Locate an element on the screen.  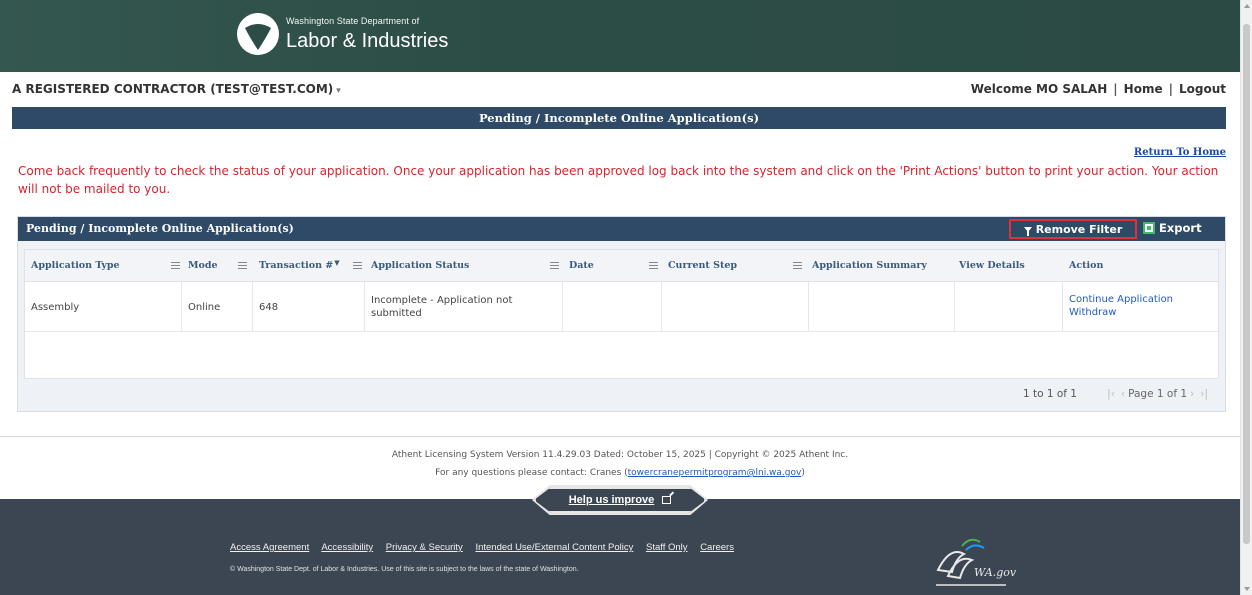
remove-filter-label: Remove Filter is located at coordinates (1079, 229).